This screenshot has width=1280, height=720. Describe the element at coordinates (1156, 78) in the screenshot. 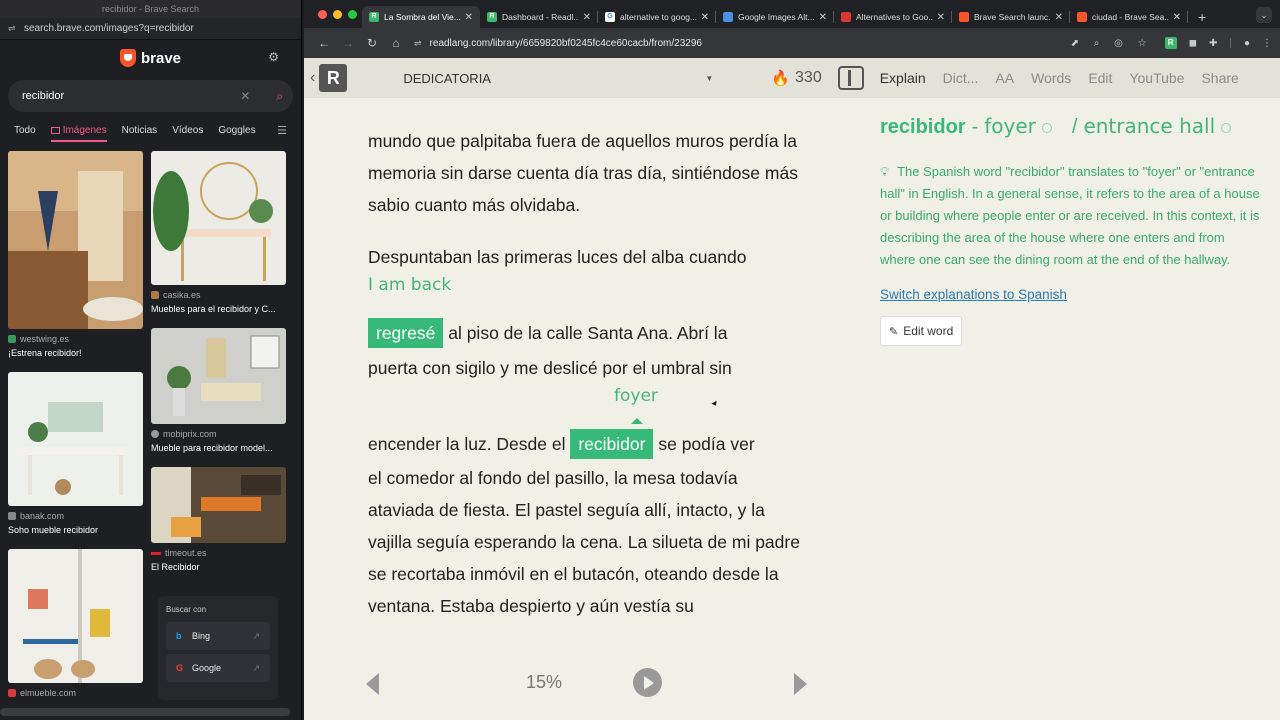

I see `menu-youtube: YouTube` at that location.